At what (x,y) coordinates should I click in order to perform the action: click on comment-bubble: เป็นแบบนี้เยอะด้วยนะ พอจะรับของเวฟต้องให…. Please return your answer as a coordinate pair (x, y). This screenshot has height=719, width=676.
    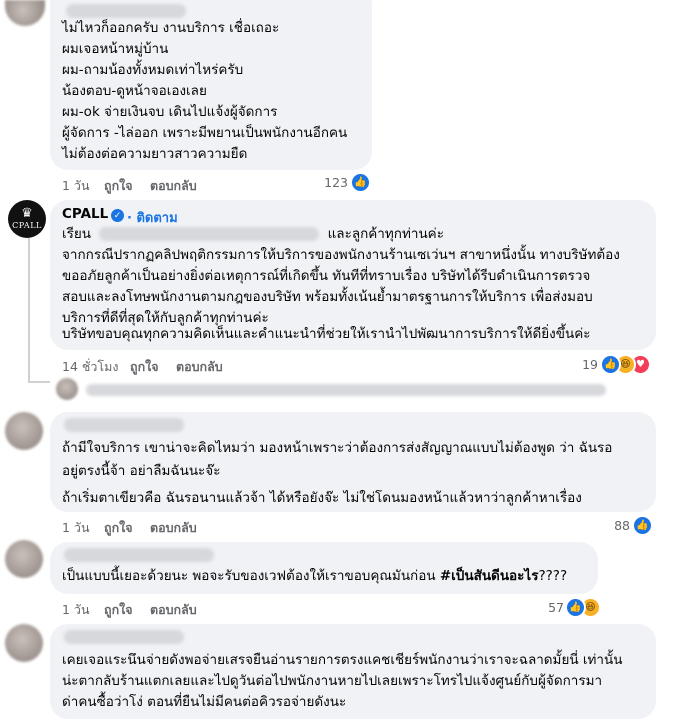
    Looking at the image, I should click on (324, 568).